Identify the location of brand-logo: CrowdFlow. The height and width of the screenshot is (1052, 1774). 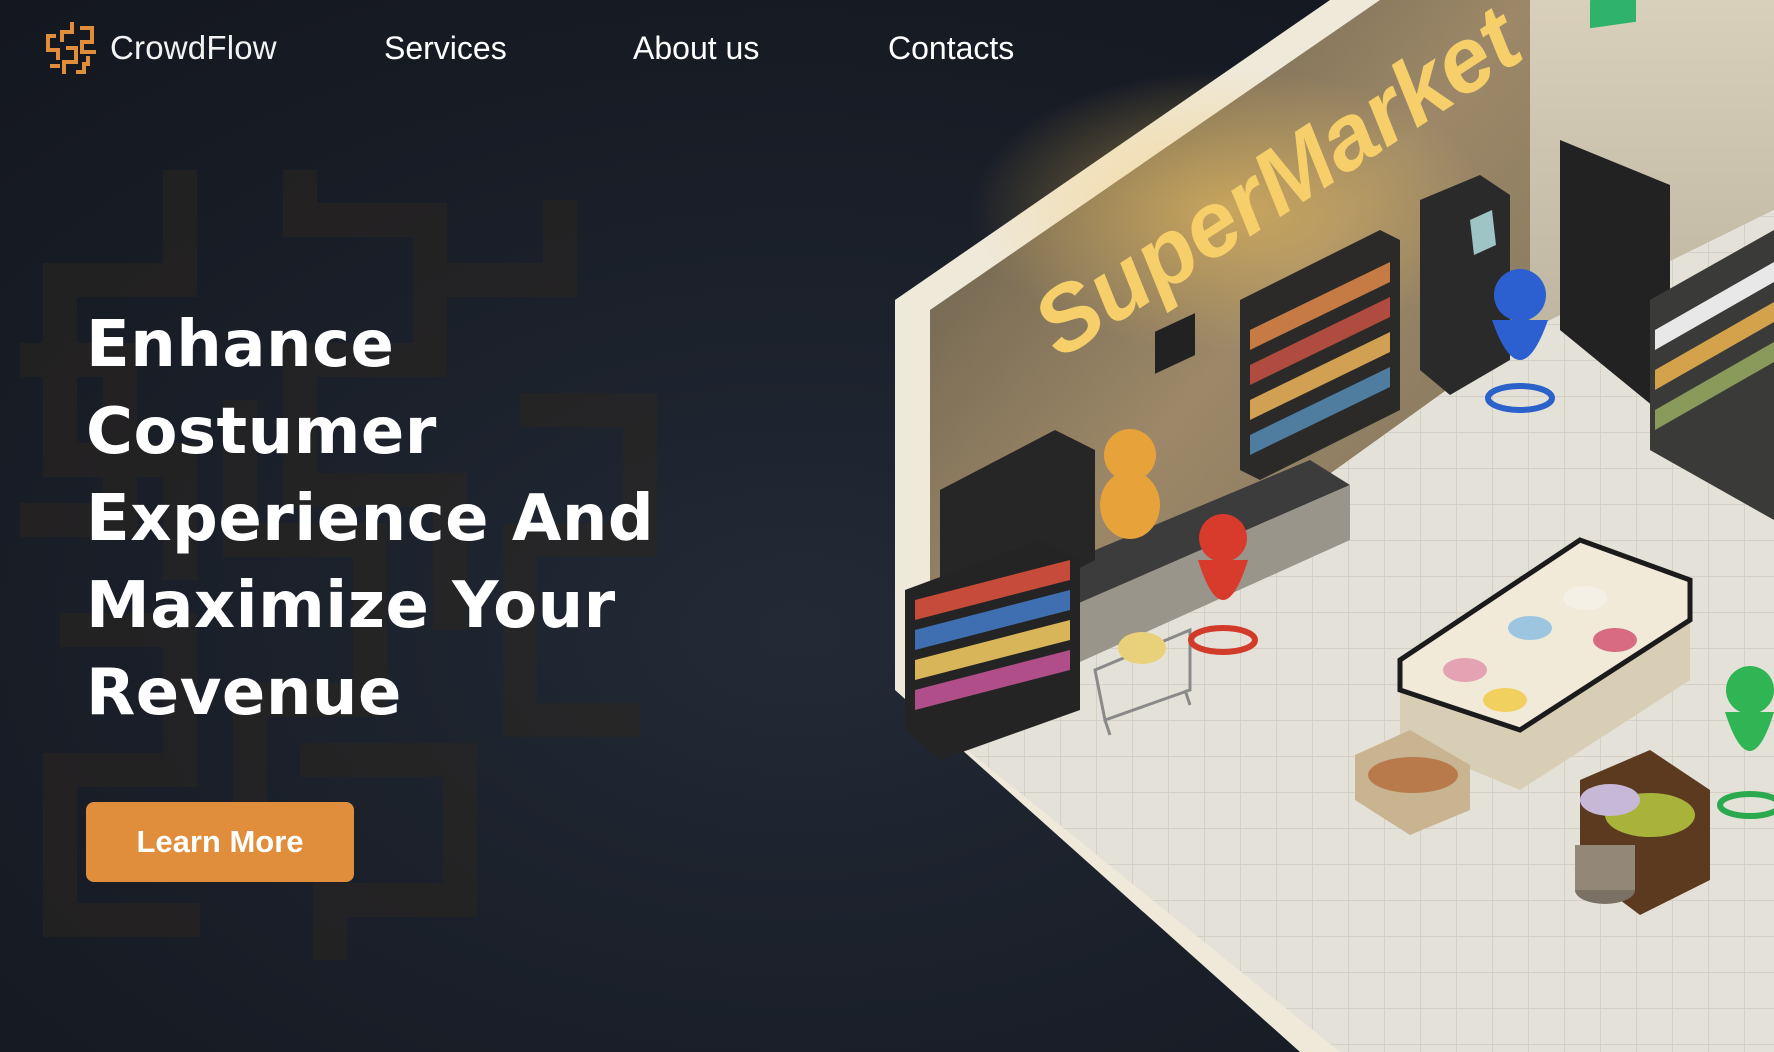
(159, 48).